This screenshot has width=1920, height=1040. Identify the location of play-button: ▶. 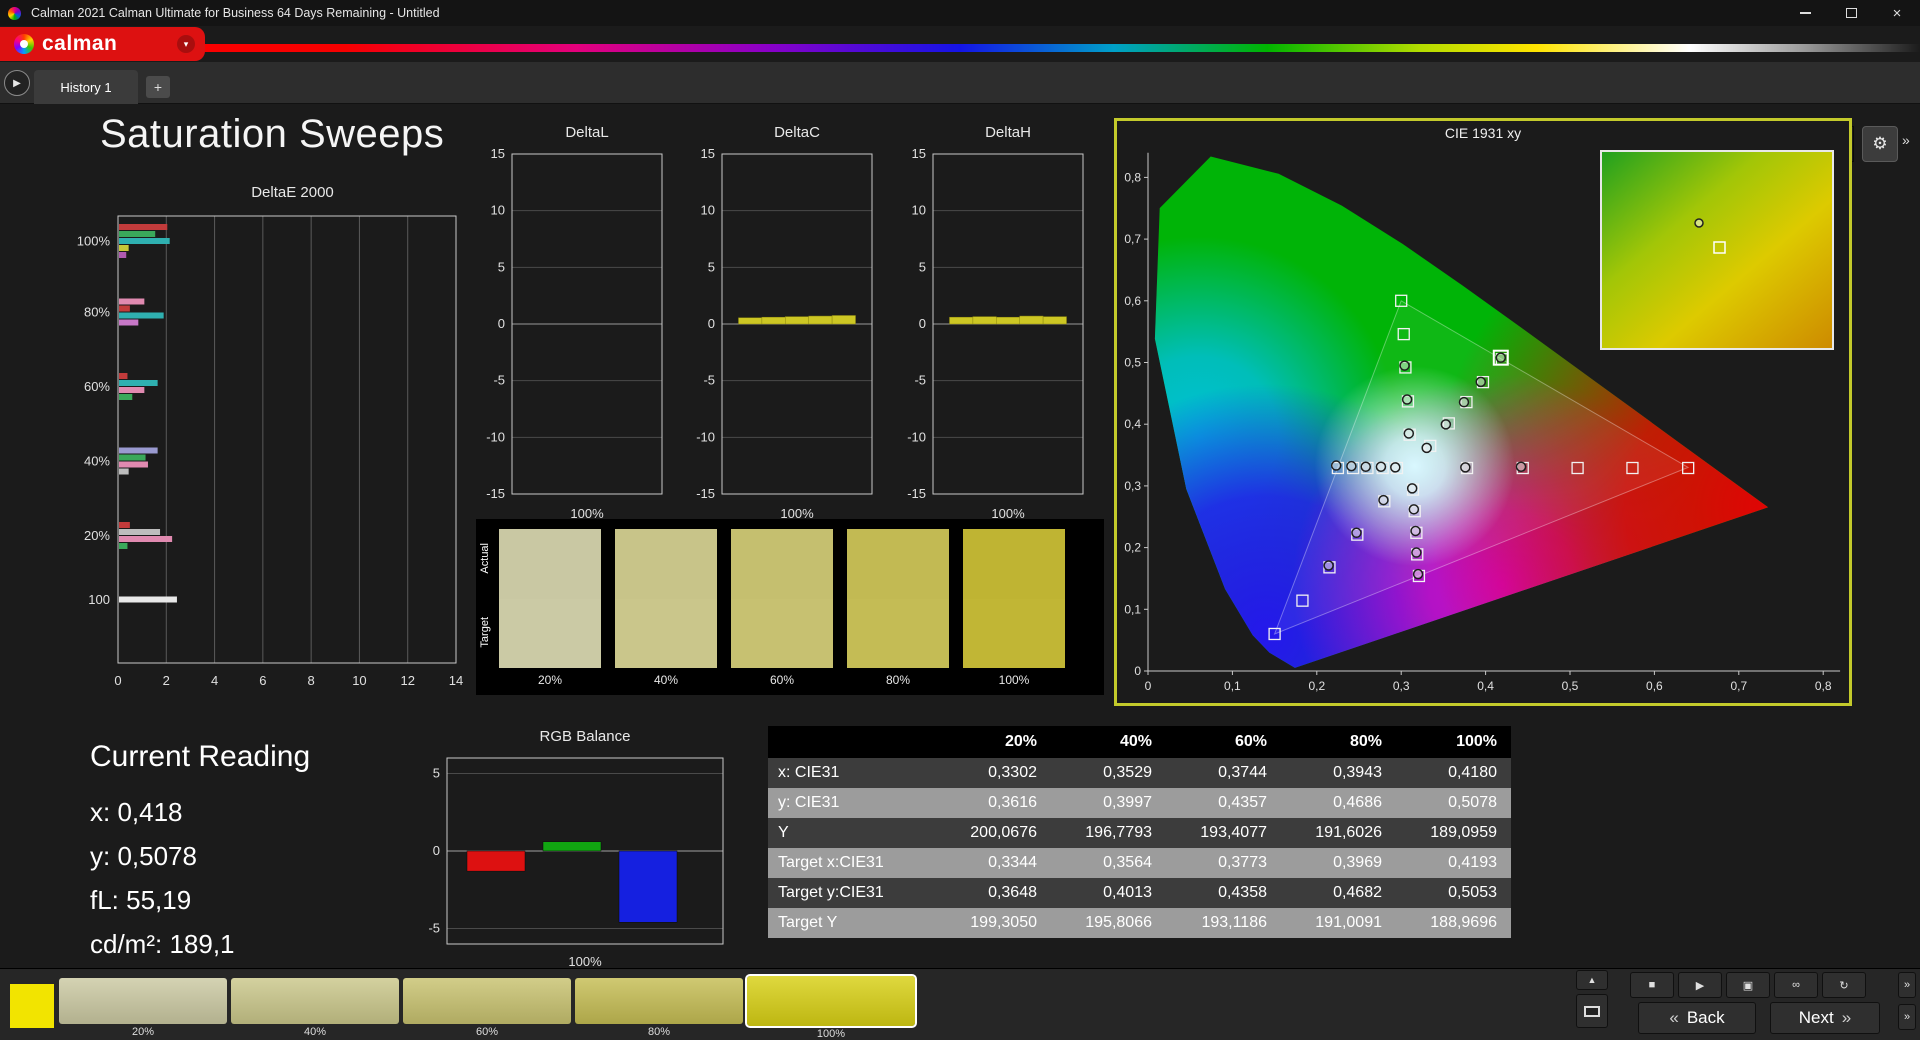
(1700, 985).